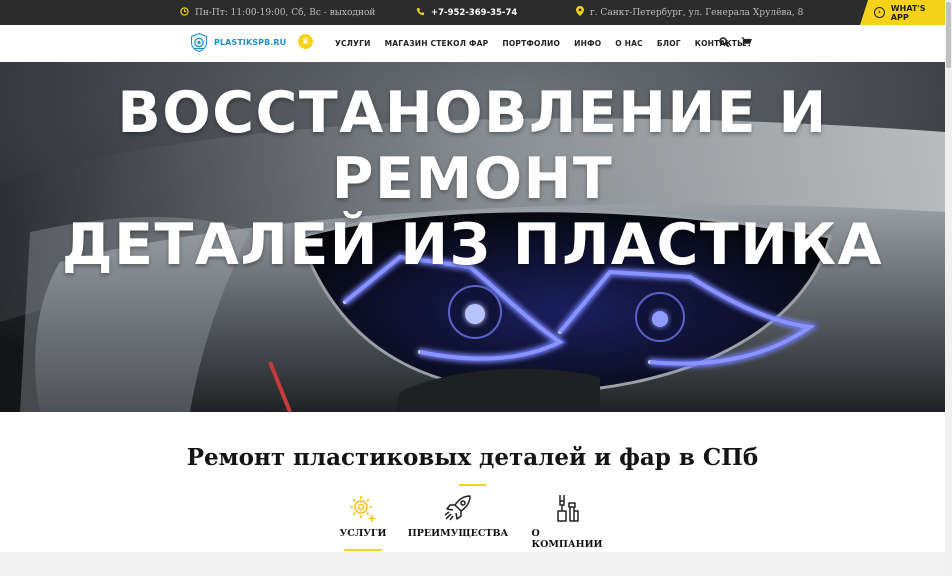 This screenshot has height=576, width=952. Describe the element at coordinates (580, 12) in the screenshot. I see `map-pin-icon` at that location.